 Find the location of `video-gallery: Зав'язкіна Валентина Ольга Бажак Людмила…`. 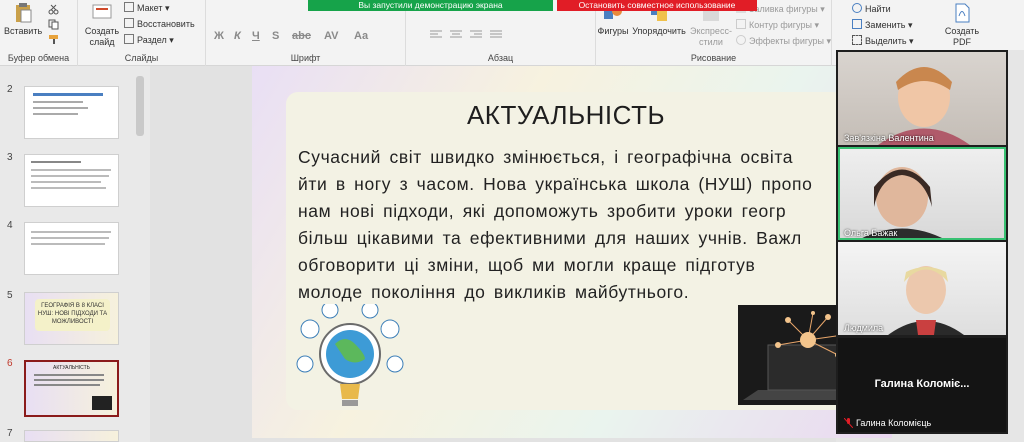

video-gallery: Зав'язкіна Валентина Ольга Бажак Людмила… is located at coordinates (922, 242).